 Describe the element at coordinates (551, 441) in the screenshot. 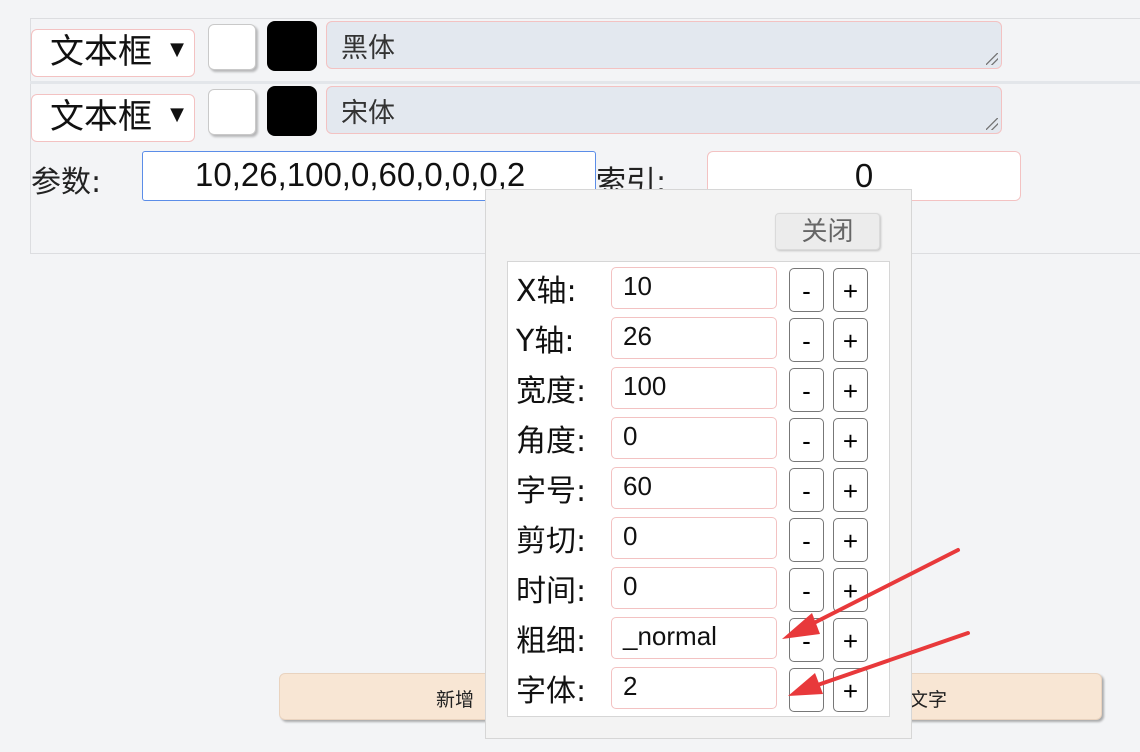

I see `param-label: 角度:` at that location.